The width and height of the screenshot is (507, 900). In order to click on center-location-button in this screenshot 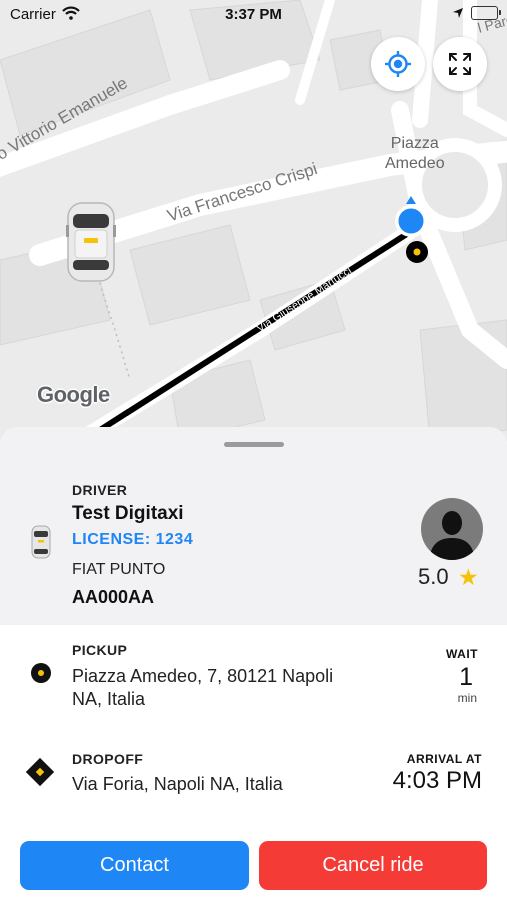, I will do `click(398, 64)`.